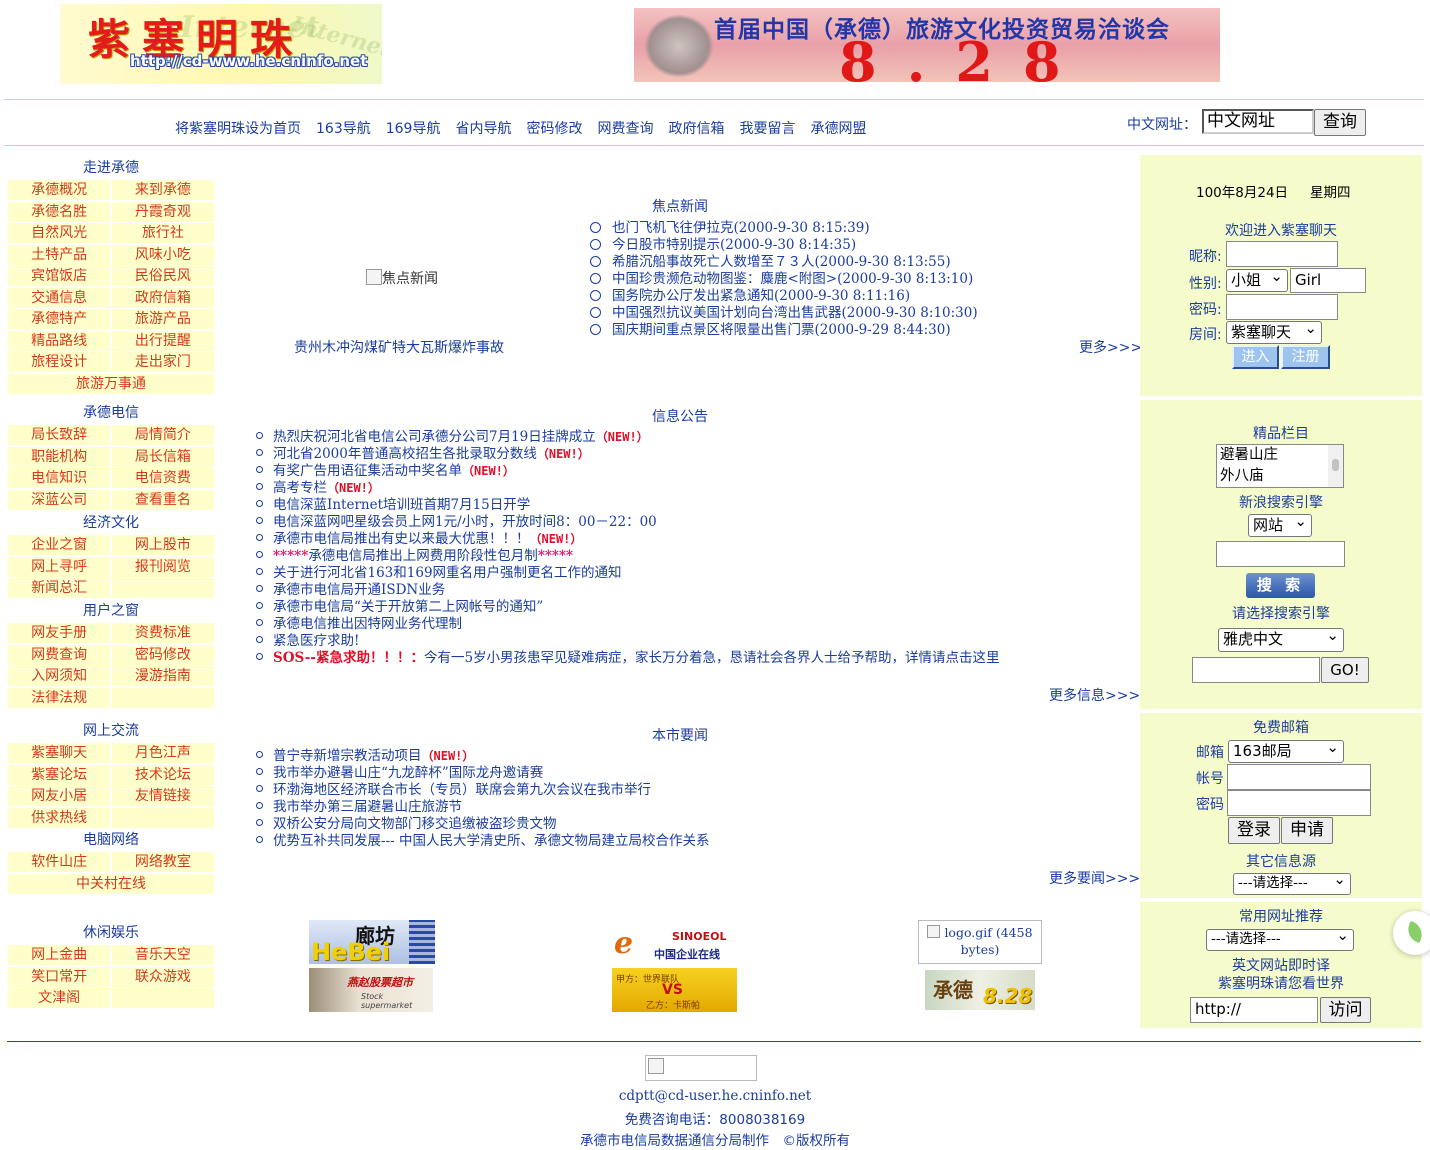  What do you see at coordinates (1254, 1010) in the screenshot?
I see `translate-url-input: http://` at bounding box center [1254, 1010].